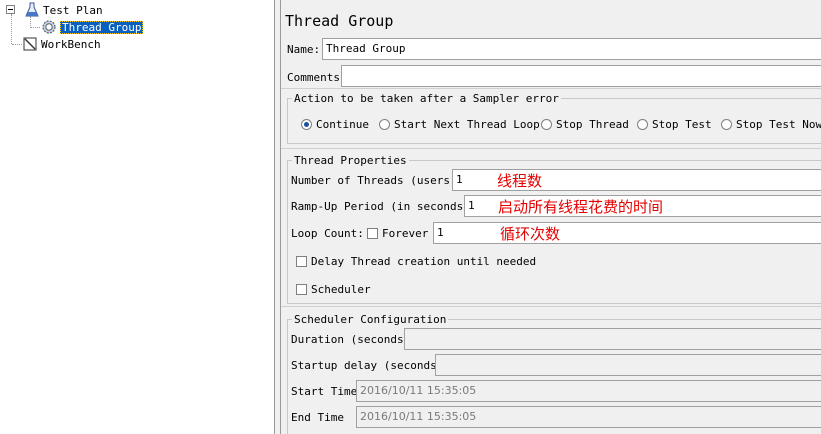 The image size is (821, 434). What do you see at coordinates (351, 339) in the screenshot?
I see `duration-label: Duration (seconds)` at bounding box center [351, 339].